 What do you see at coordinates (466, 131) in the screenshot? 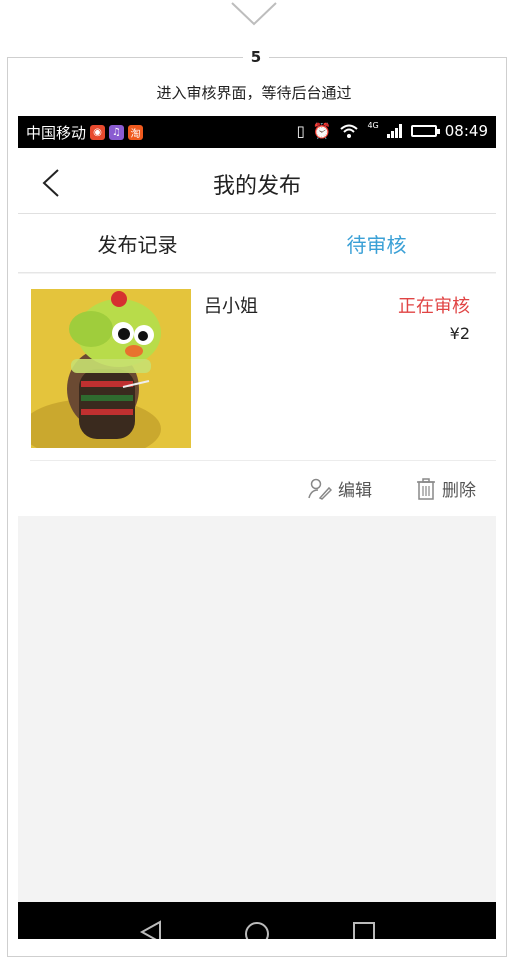
I see `clock-time: 08:49` at bounding box center [466, 131].